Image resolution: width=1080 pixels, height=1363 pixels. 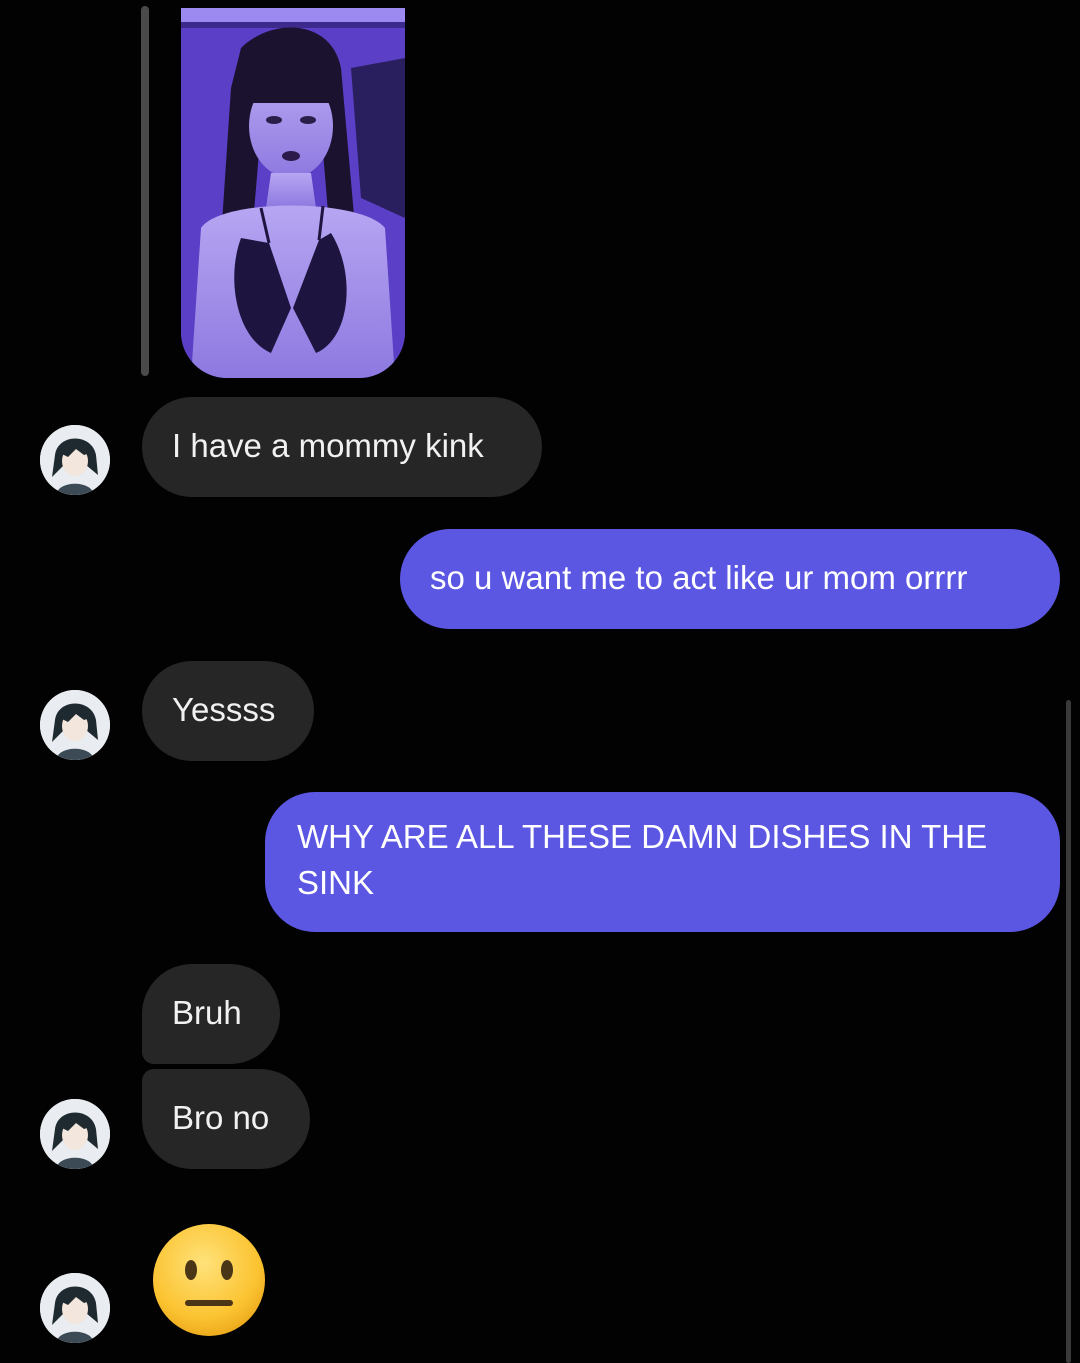 I want to click on shared-photo-image, so click(x=293, y=193).